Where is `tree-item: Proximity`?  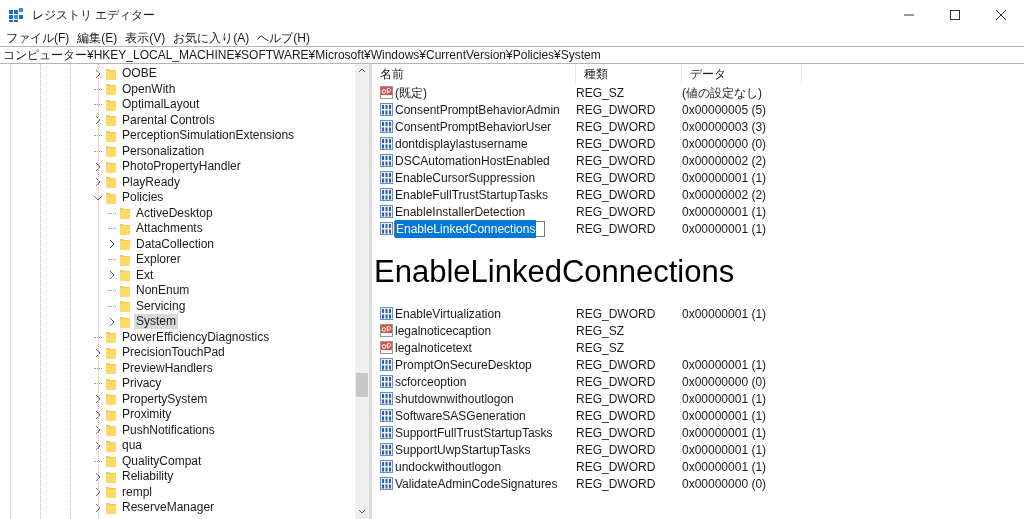 tree-item: Proximity is located at coordinates (147, 415).